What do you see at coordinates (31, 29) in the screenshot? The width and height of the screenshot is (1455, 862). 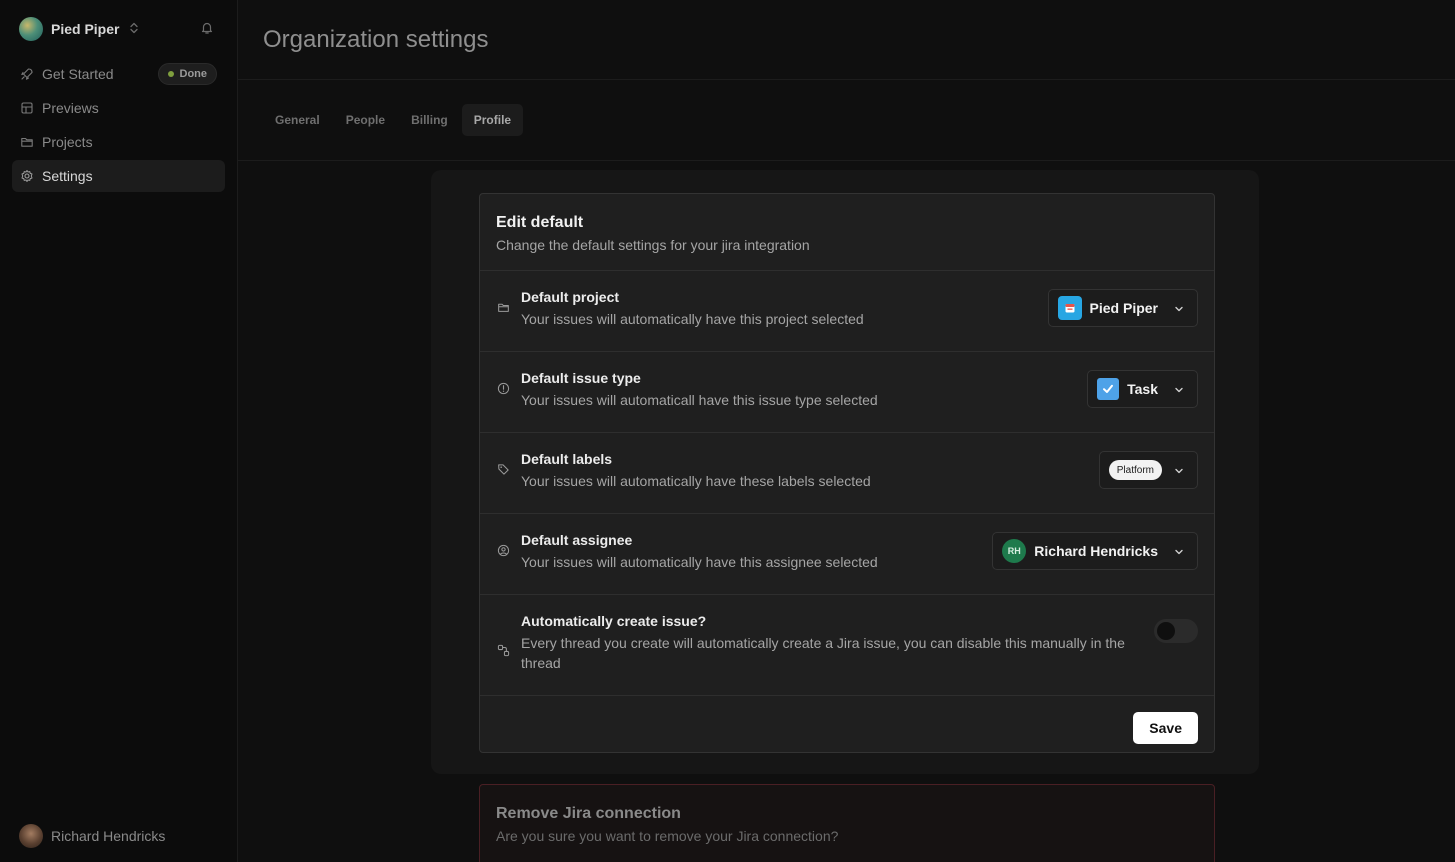 I see `org-avatar` at bounding box center [31, 29].